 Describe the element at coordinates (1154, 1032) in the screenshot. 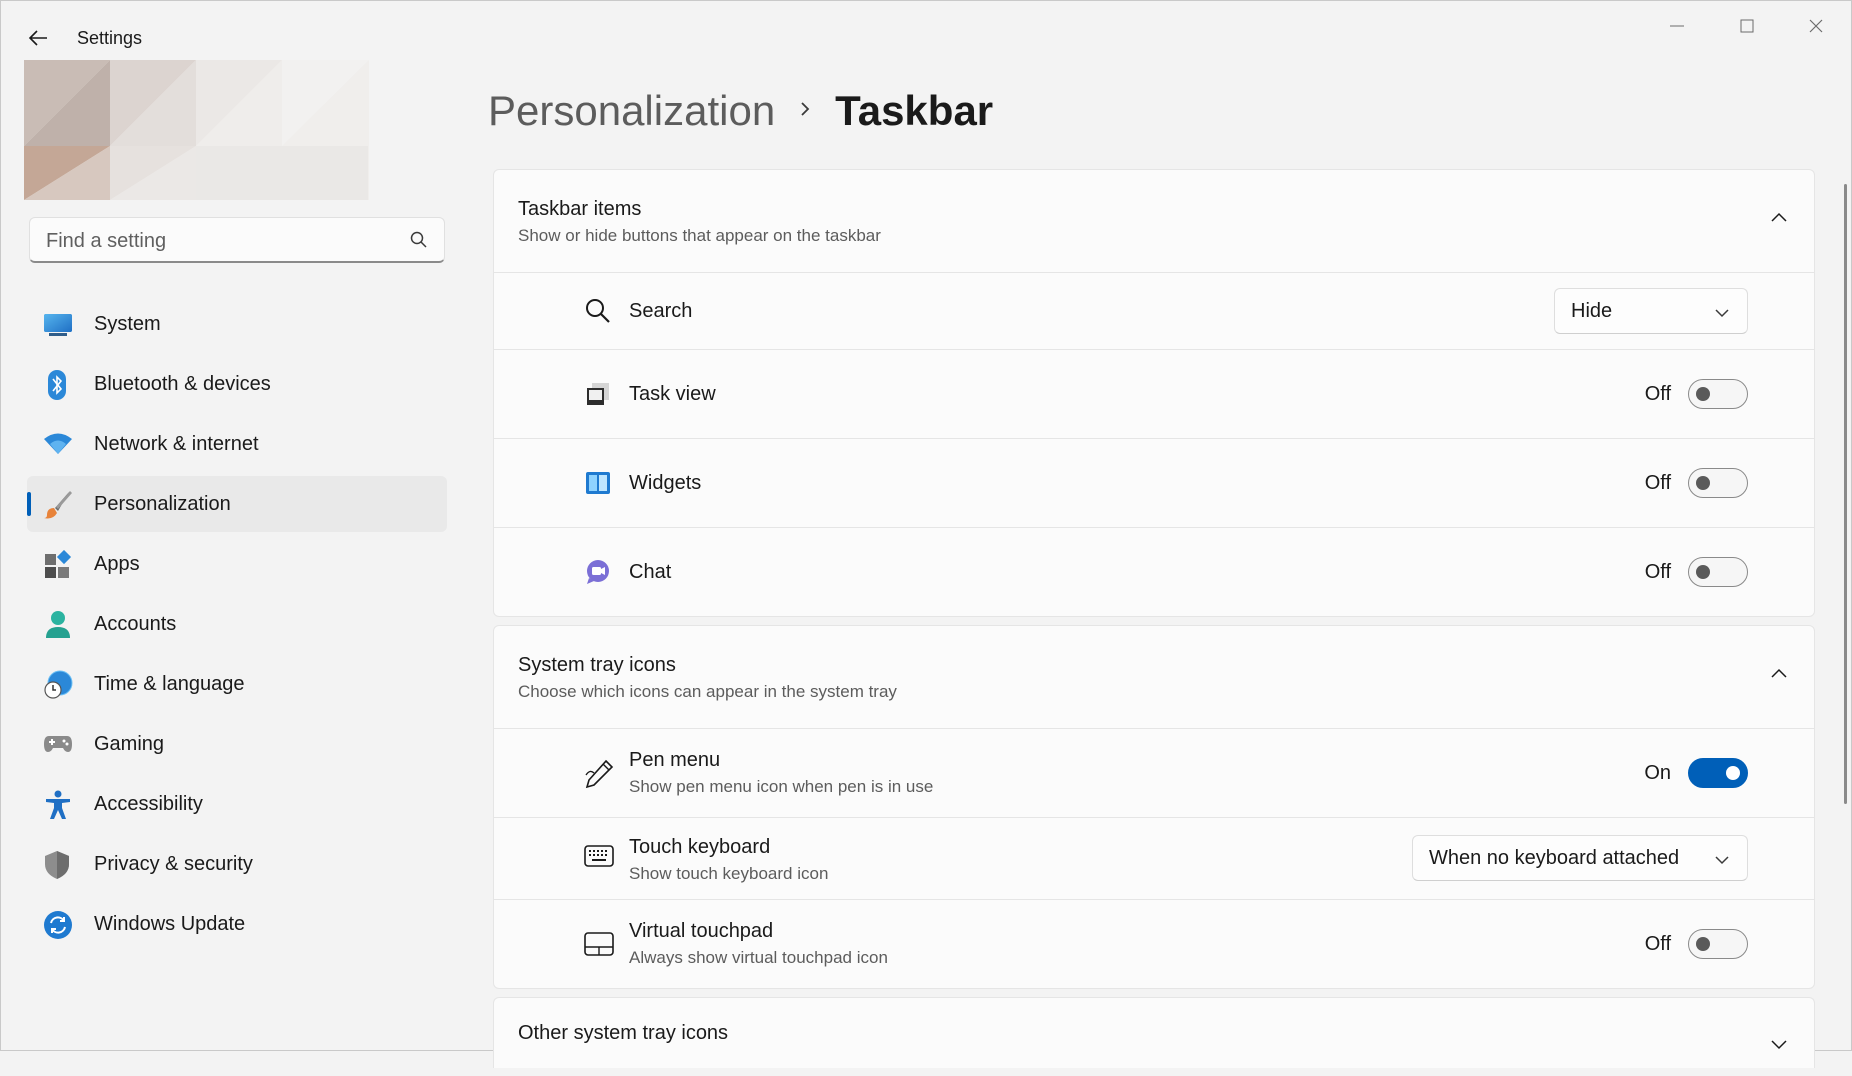

I see `other-tray-icons-group: Other system tray icons` at that location.